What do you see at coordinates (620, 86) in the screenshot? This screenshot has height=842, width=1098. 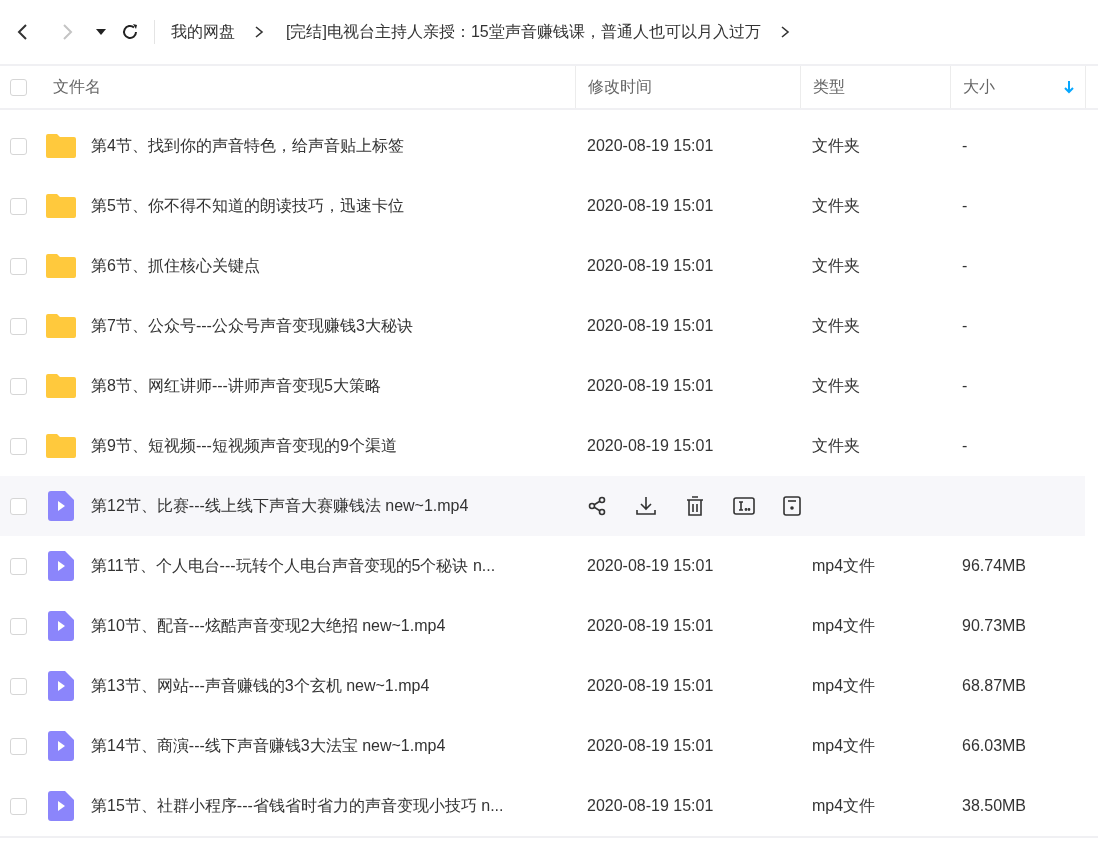 I see `column-header: 修改时间` at bounding box center [620, 86].